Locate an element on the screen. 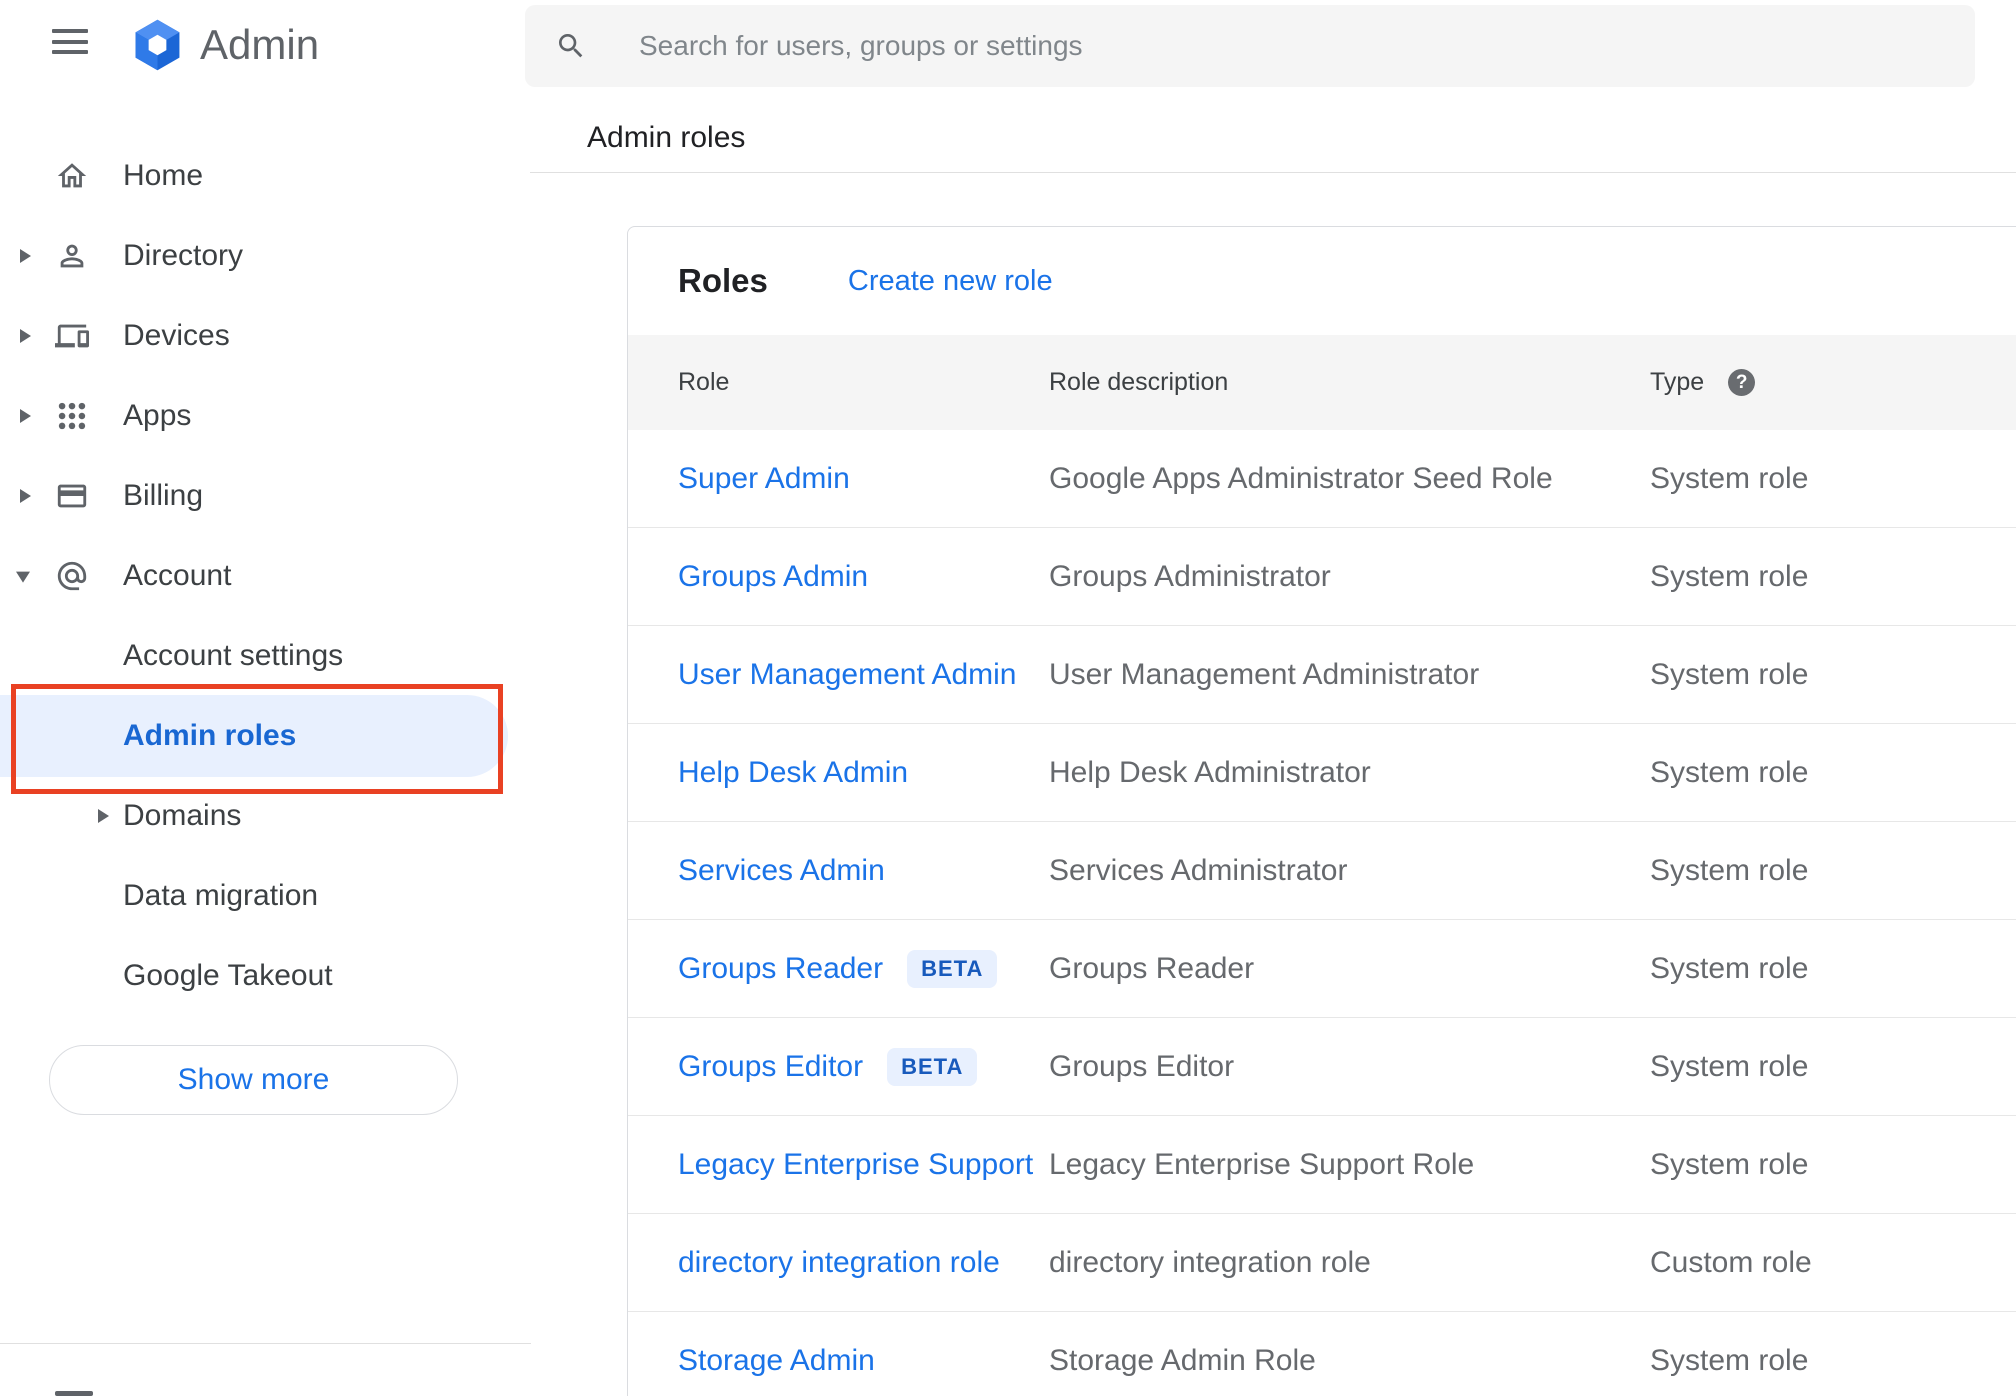 Image resolution: width=2016 pixels, height=1396 pixels. table-header-row: Role Role description Type ? is located at coordinates (1322, 382).